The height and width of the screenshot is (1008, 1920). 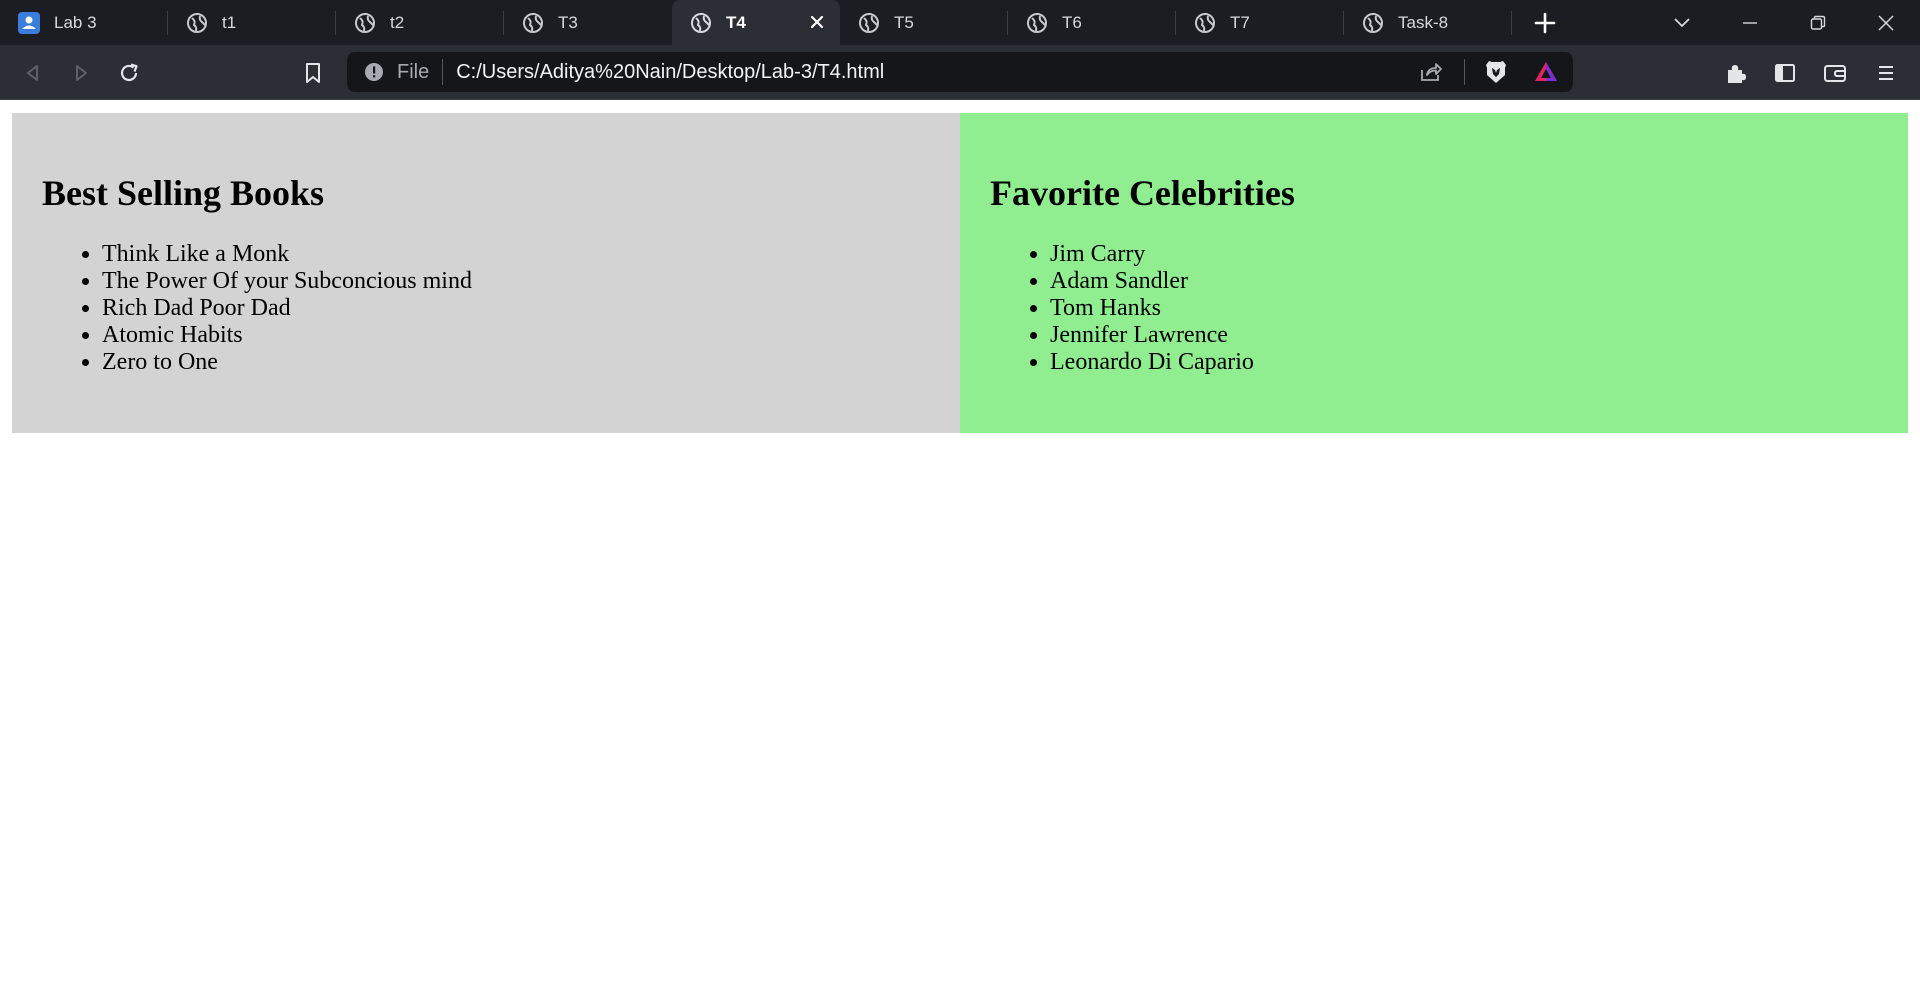 What do you see at coordinates (904, 22) in the screenshot?
I see `tab-label: T5` at bounding box center [904, 22].